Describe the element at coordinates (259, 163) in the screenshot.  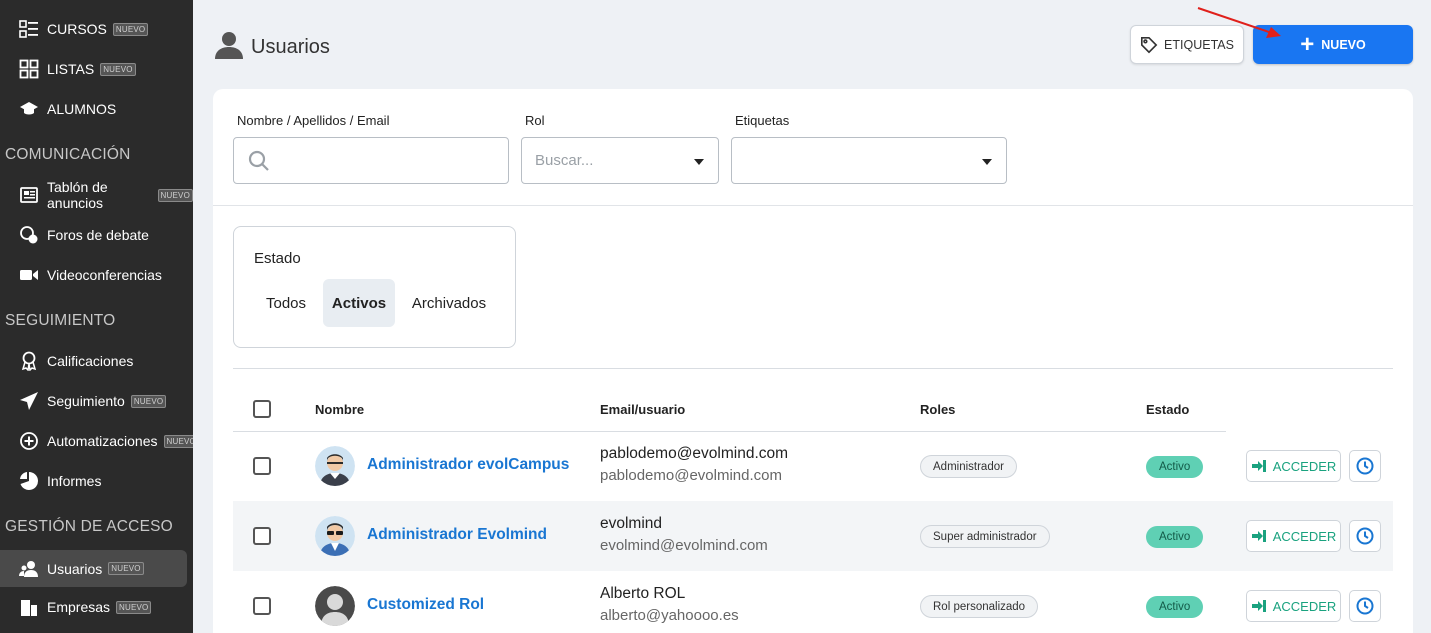
I see `search-icon` at that location.